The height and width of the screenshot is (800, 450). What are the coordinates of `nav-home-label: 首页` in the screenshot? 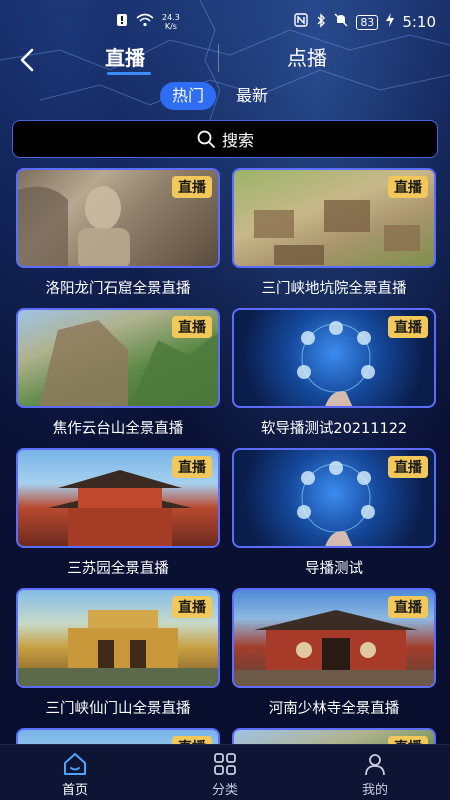 It's located at (74, 790).